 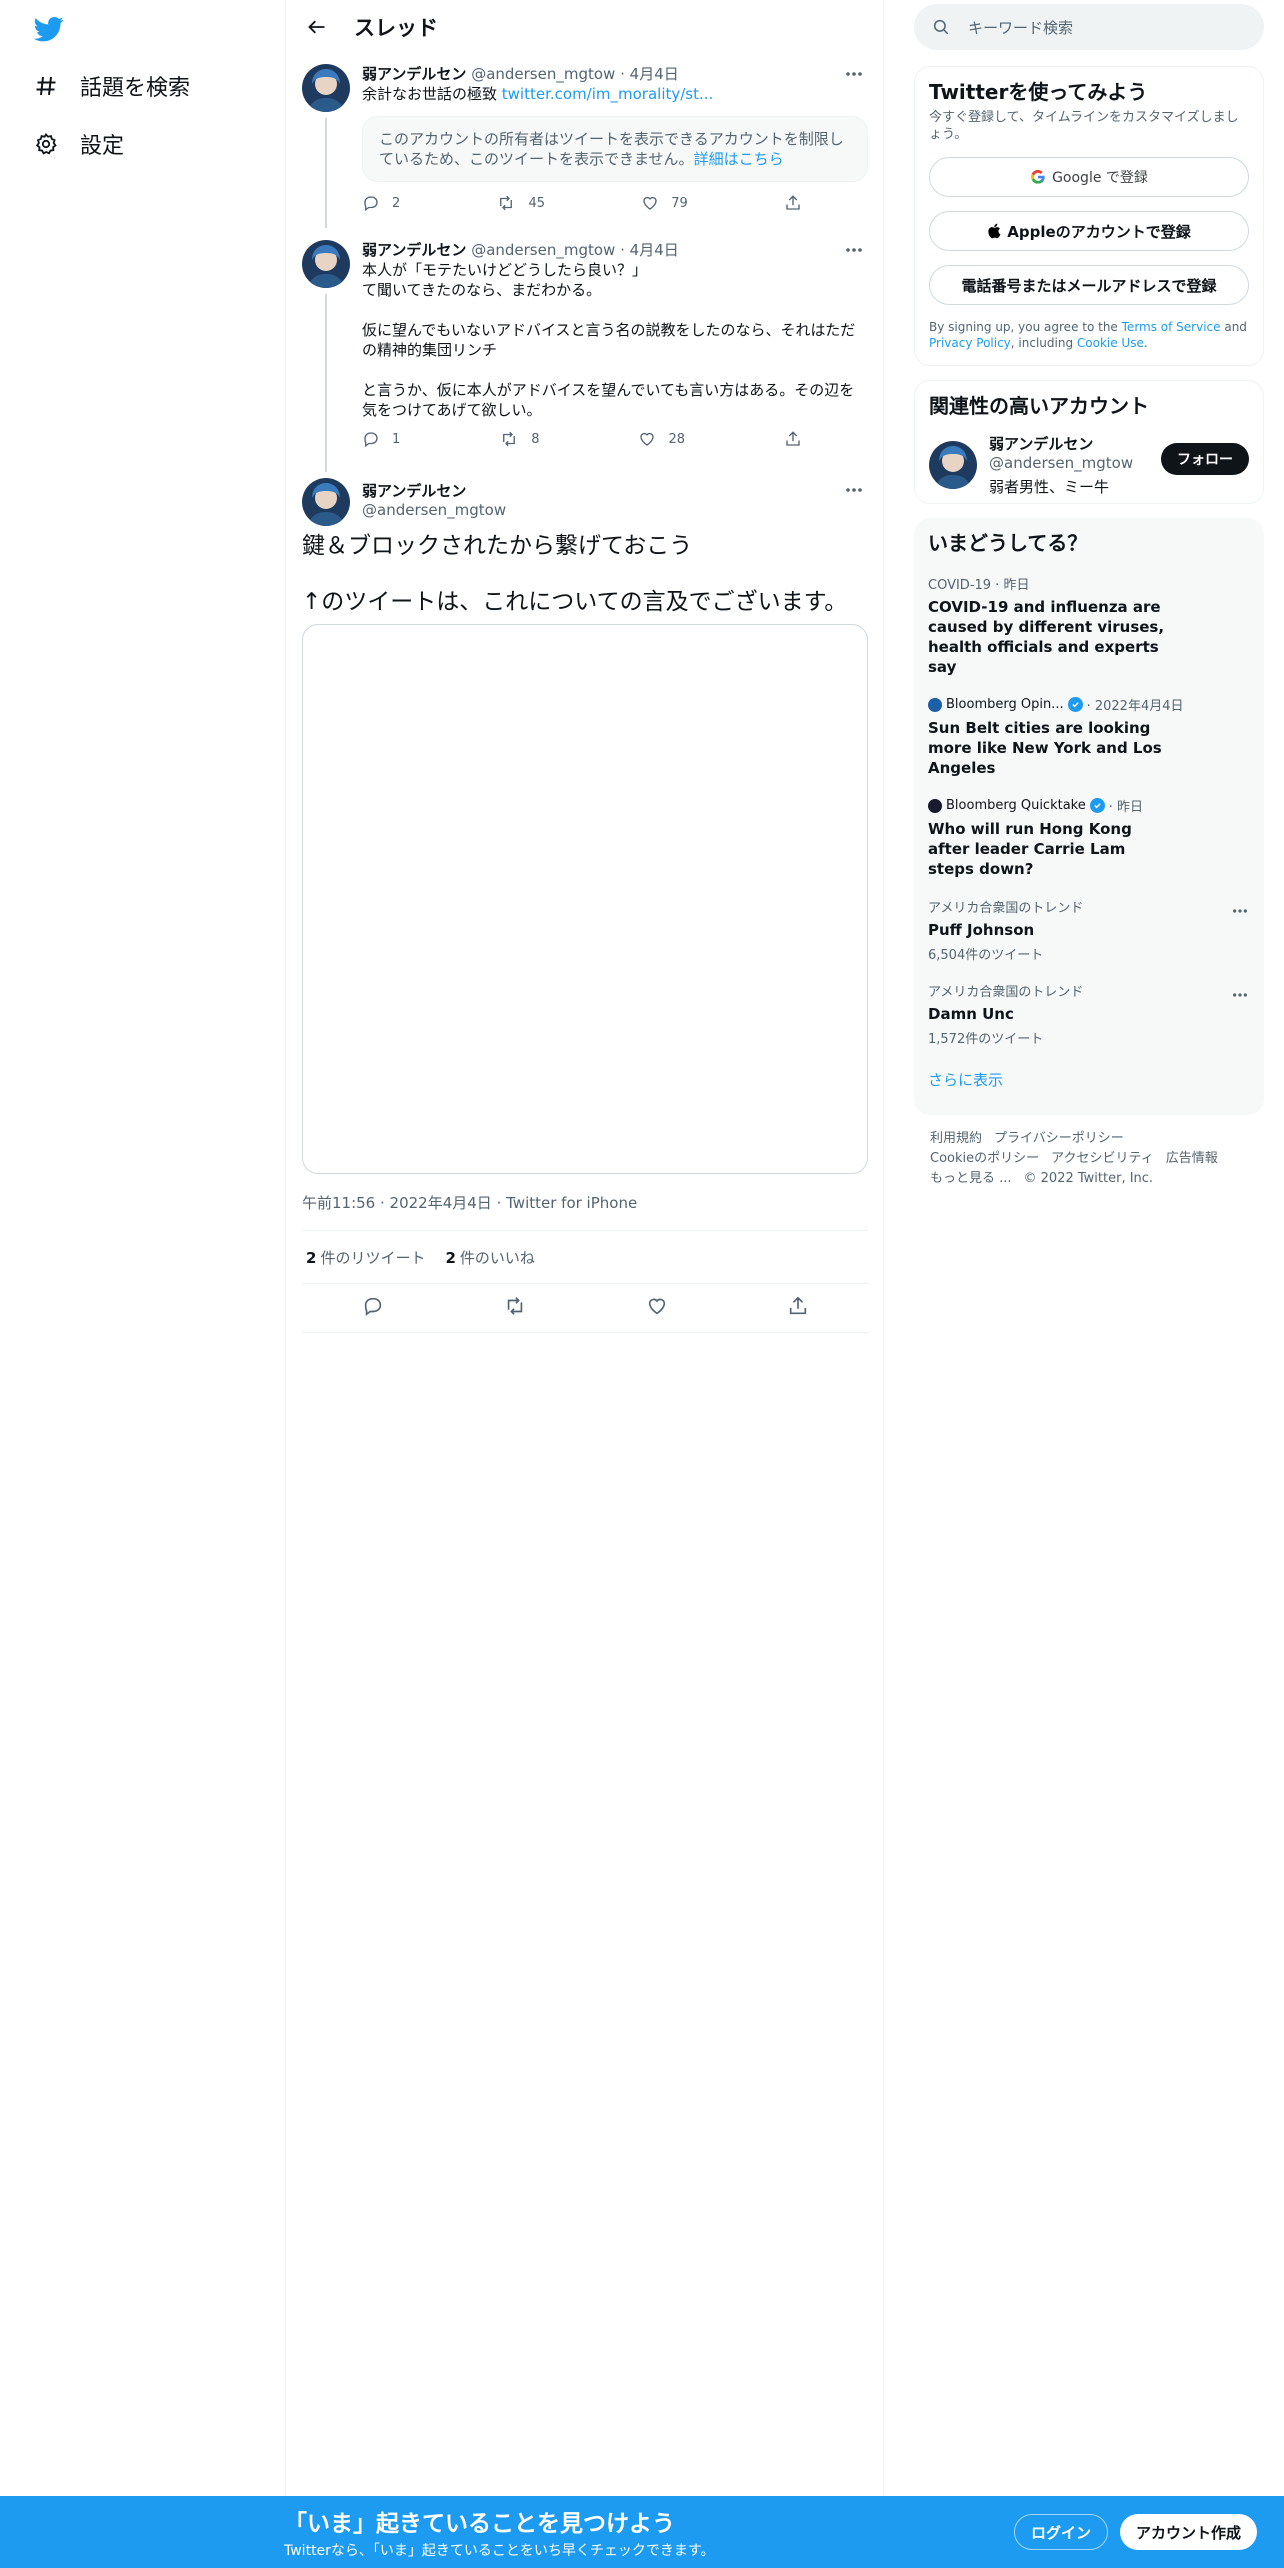 What do you see at coordinates (664, 203) in the screenshot?
I see `like-button: 79` at bounding box center [664, 203].